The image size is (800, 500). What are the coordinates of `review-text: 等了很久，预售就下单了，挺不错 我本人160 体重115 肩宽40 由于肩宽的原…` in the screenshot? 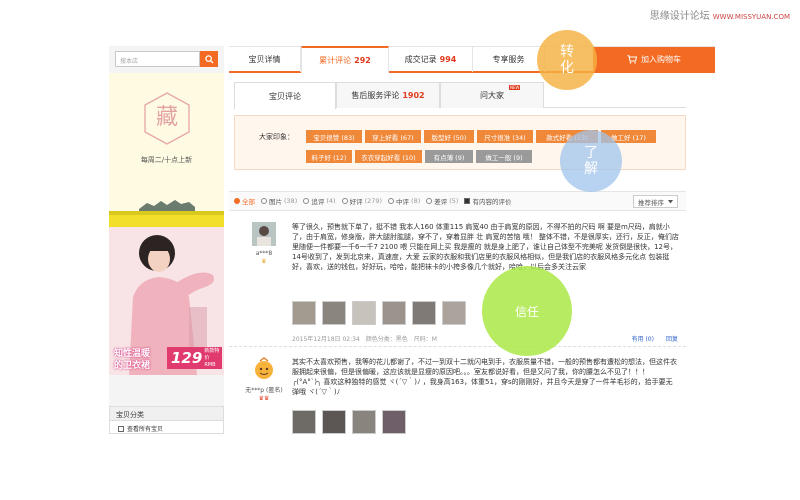 It's located at (485, 247).